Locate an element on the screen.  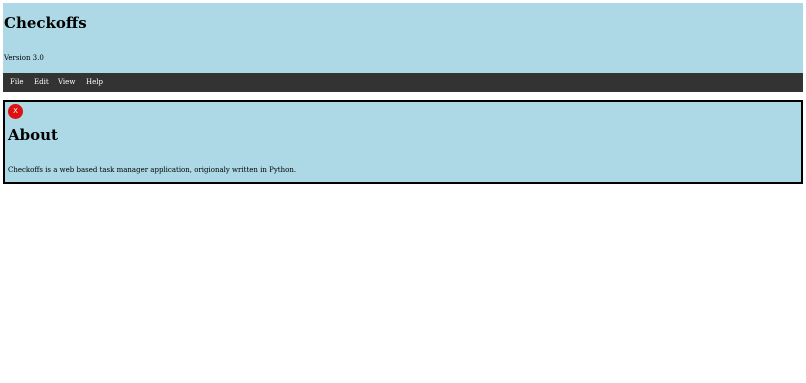
close-button: X is located at coordinates (15, 111).